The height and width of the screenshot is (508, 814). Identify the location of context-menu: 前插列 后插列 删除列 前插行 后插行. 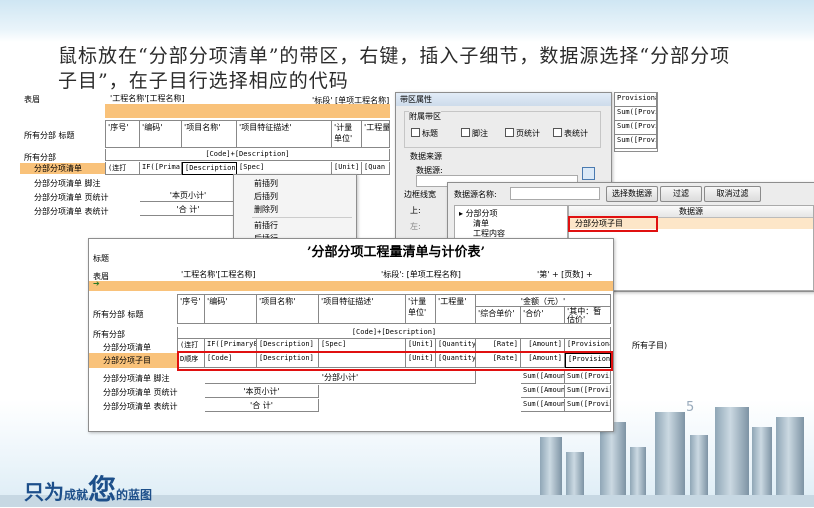
(295, 209).